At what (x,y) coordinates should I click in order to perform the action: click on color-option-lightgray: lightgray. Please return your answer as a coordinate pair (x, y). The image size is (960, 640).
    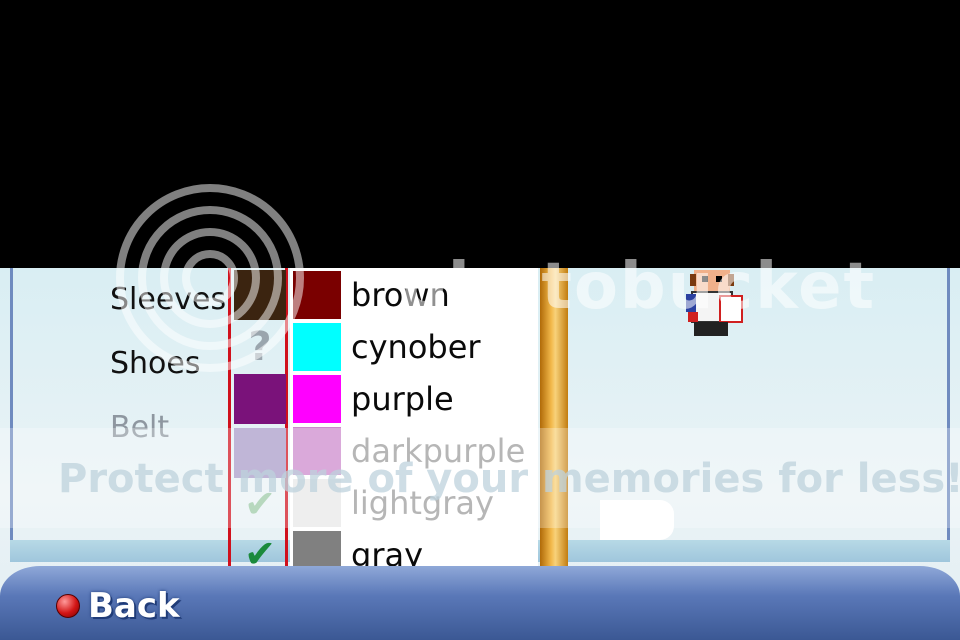
    Looking at the image, I should click on (412, 503).